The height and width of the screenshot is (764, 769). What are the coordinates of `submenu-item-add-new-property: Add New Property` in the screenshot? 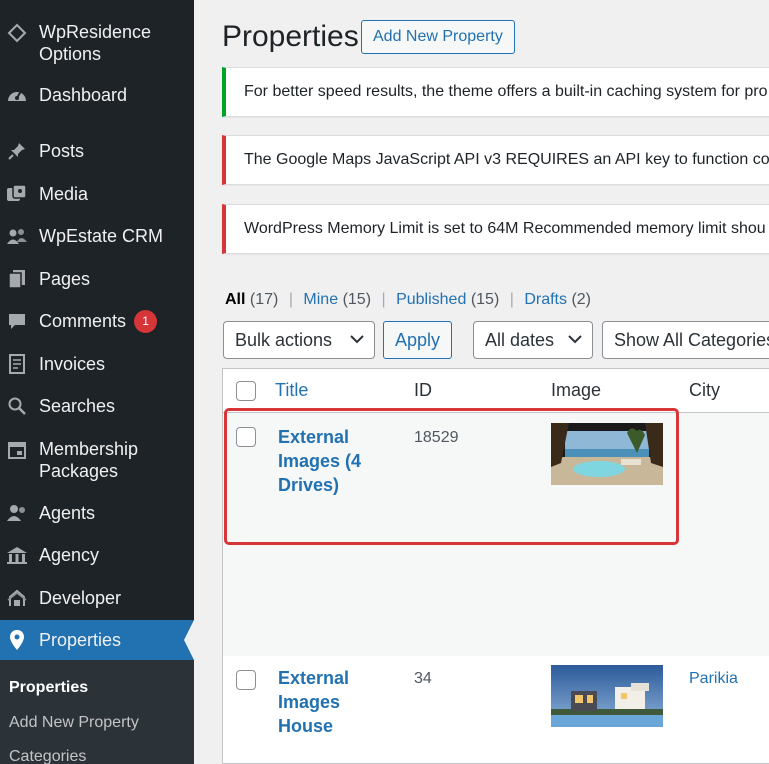 It's located at (74, 723).